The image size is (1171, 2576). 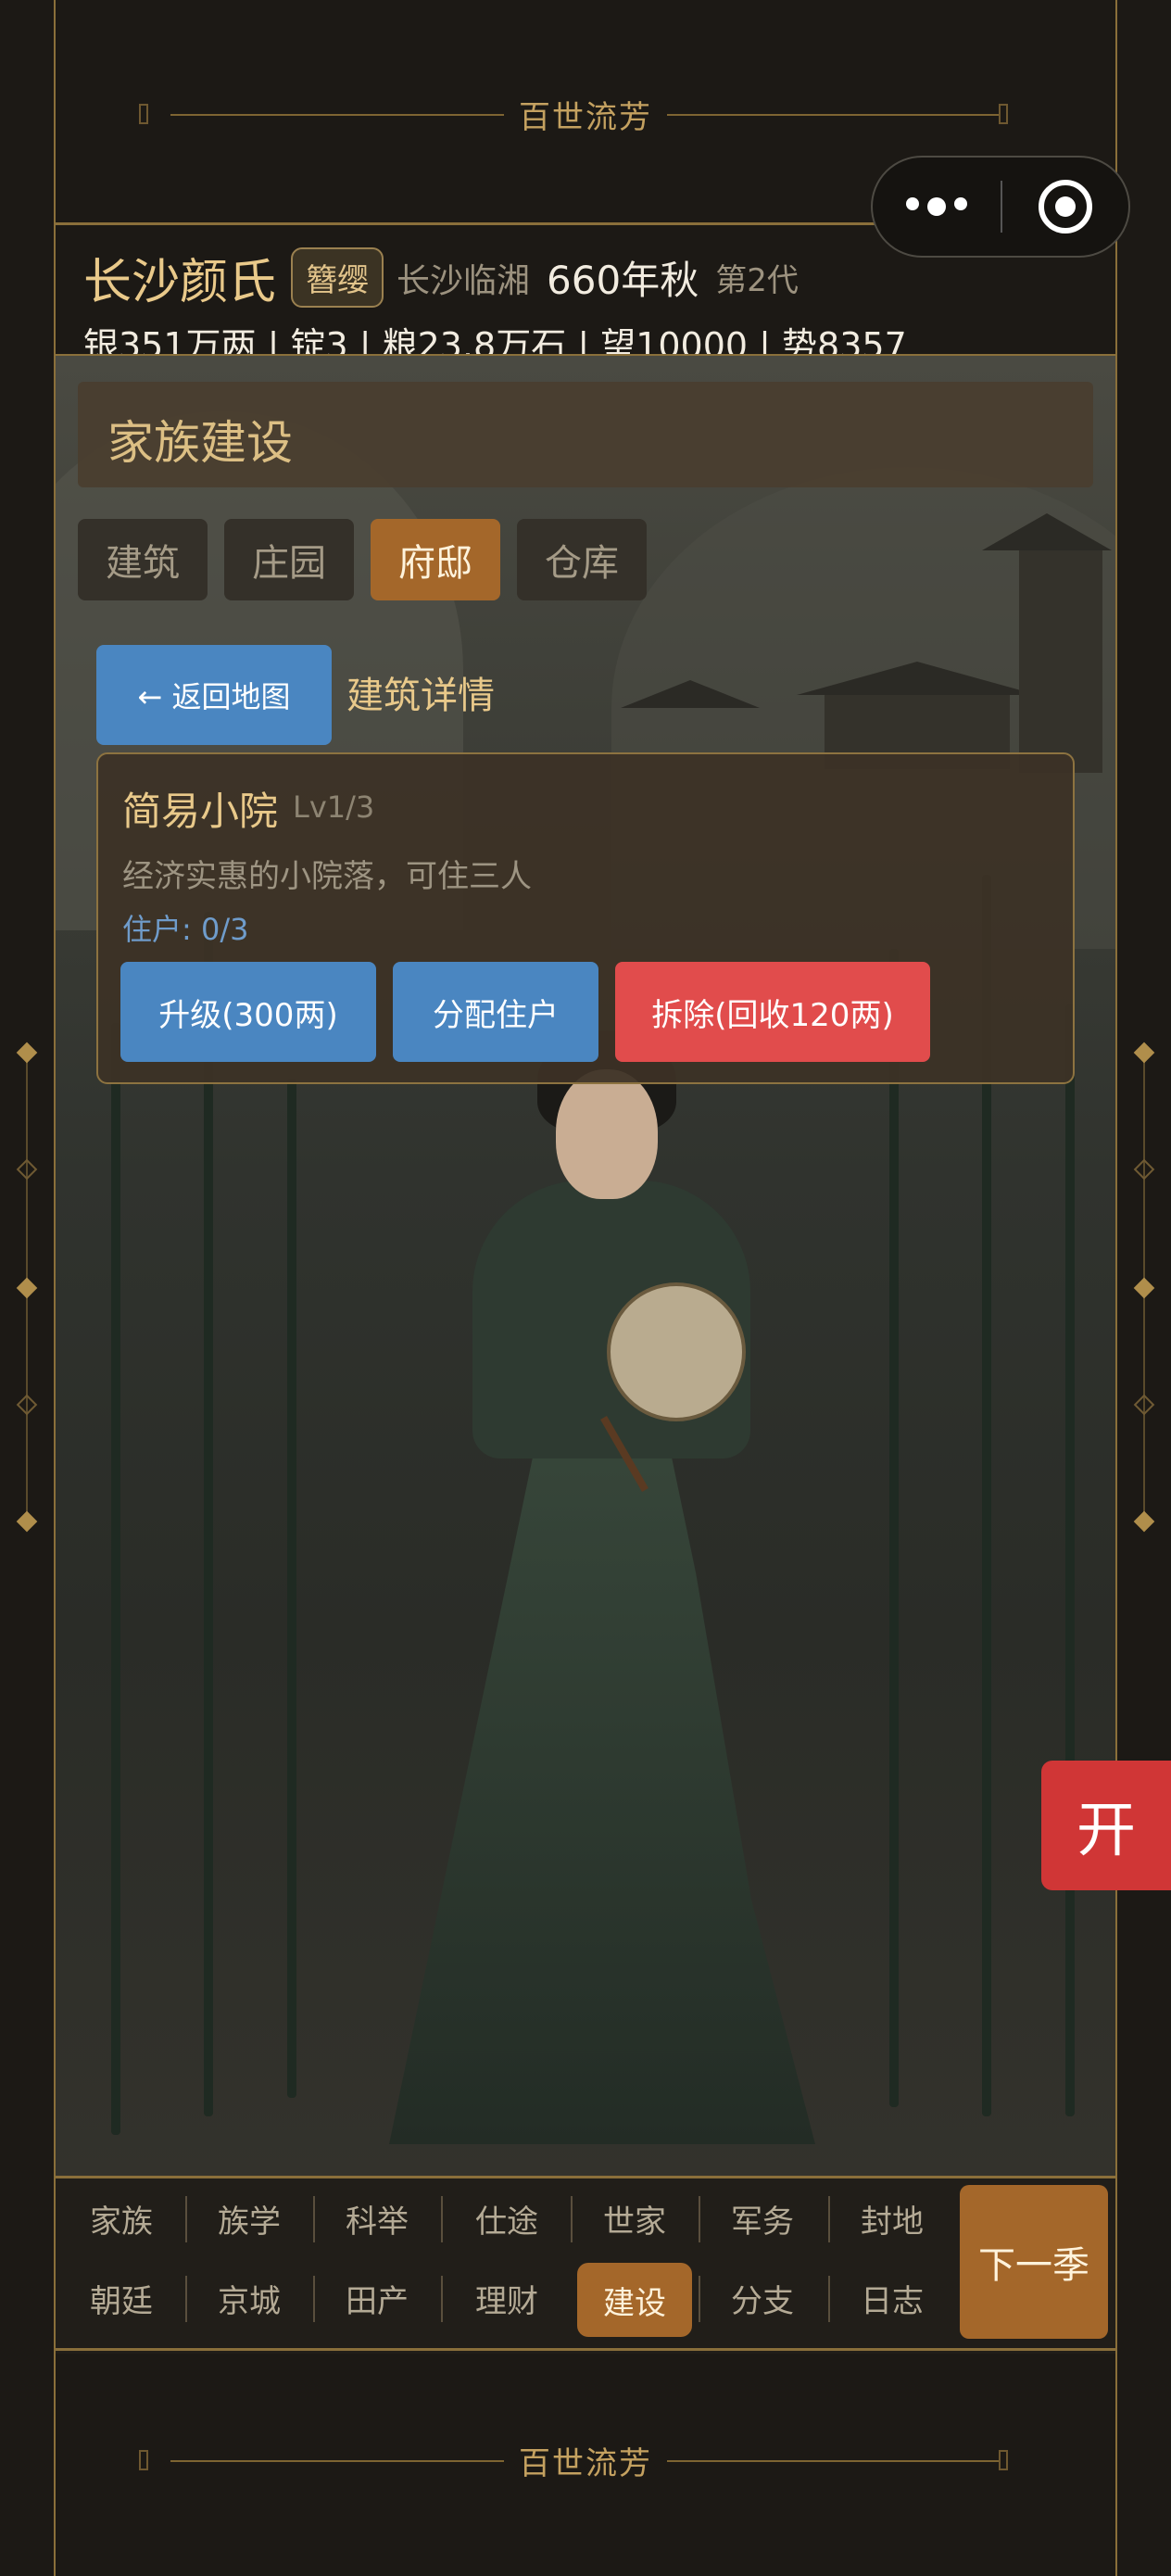 I want to click on footer-title: 百世流芳, so click(x=585, y=2460).